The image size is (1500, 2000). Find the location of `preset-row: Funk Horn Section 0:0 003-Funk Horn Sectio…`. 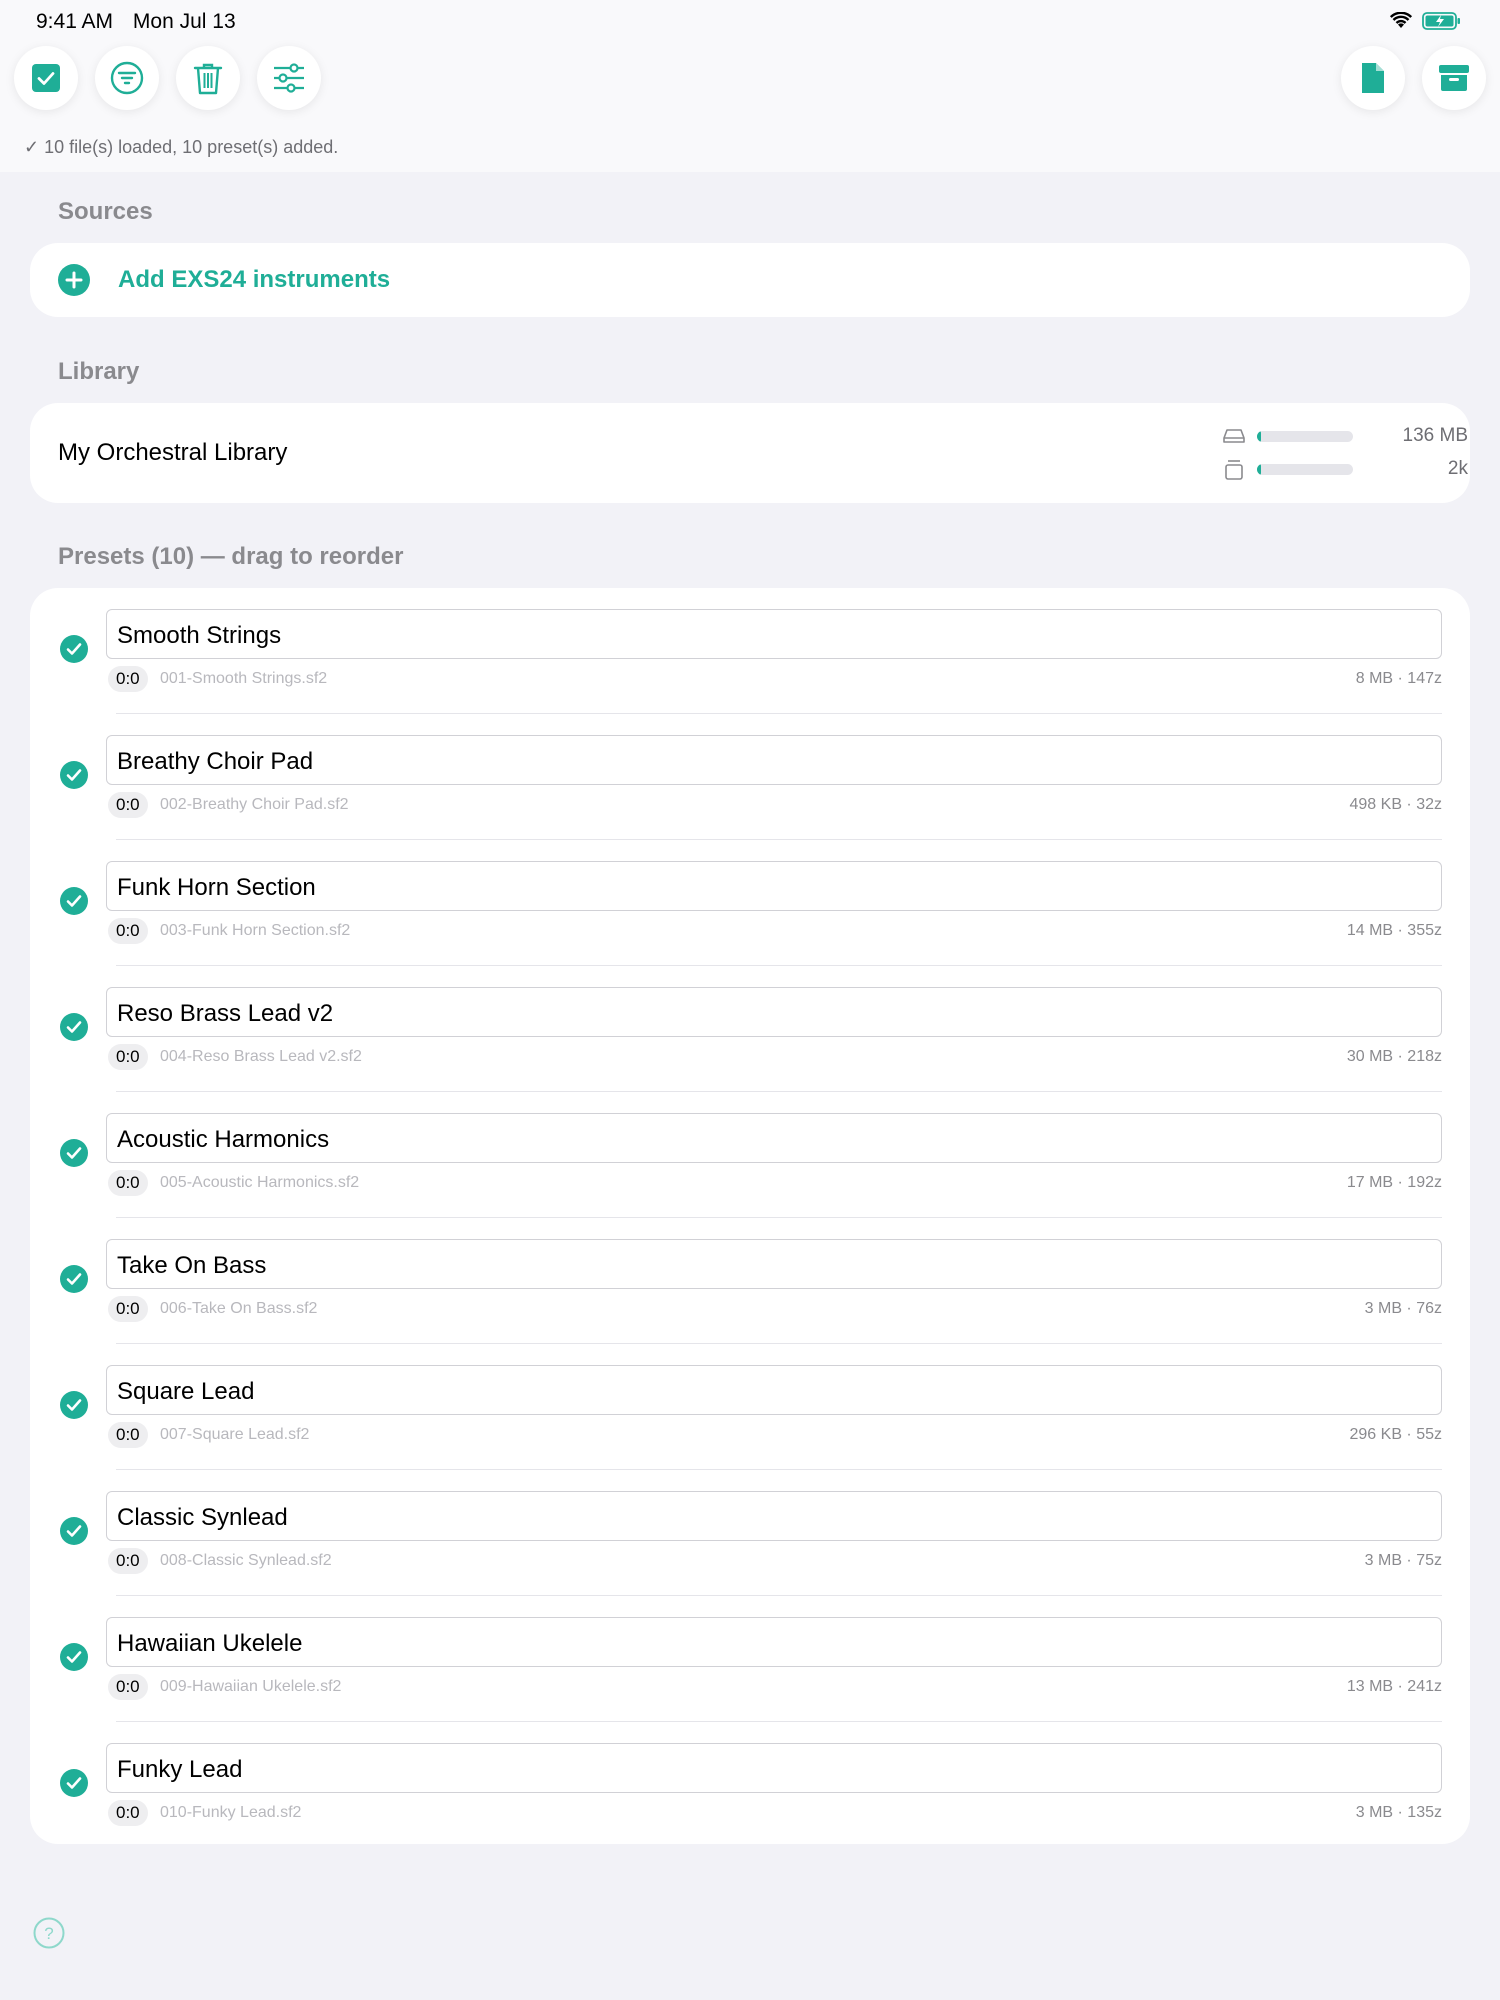

preset-row: Funk Horn Section 0:0 003-Funk Horn Sectio… is located at coordinates (750, 903).